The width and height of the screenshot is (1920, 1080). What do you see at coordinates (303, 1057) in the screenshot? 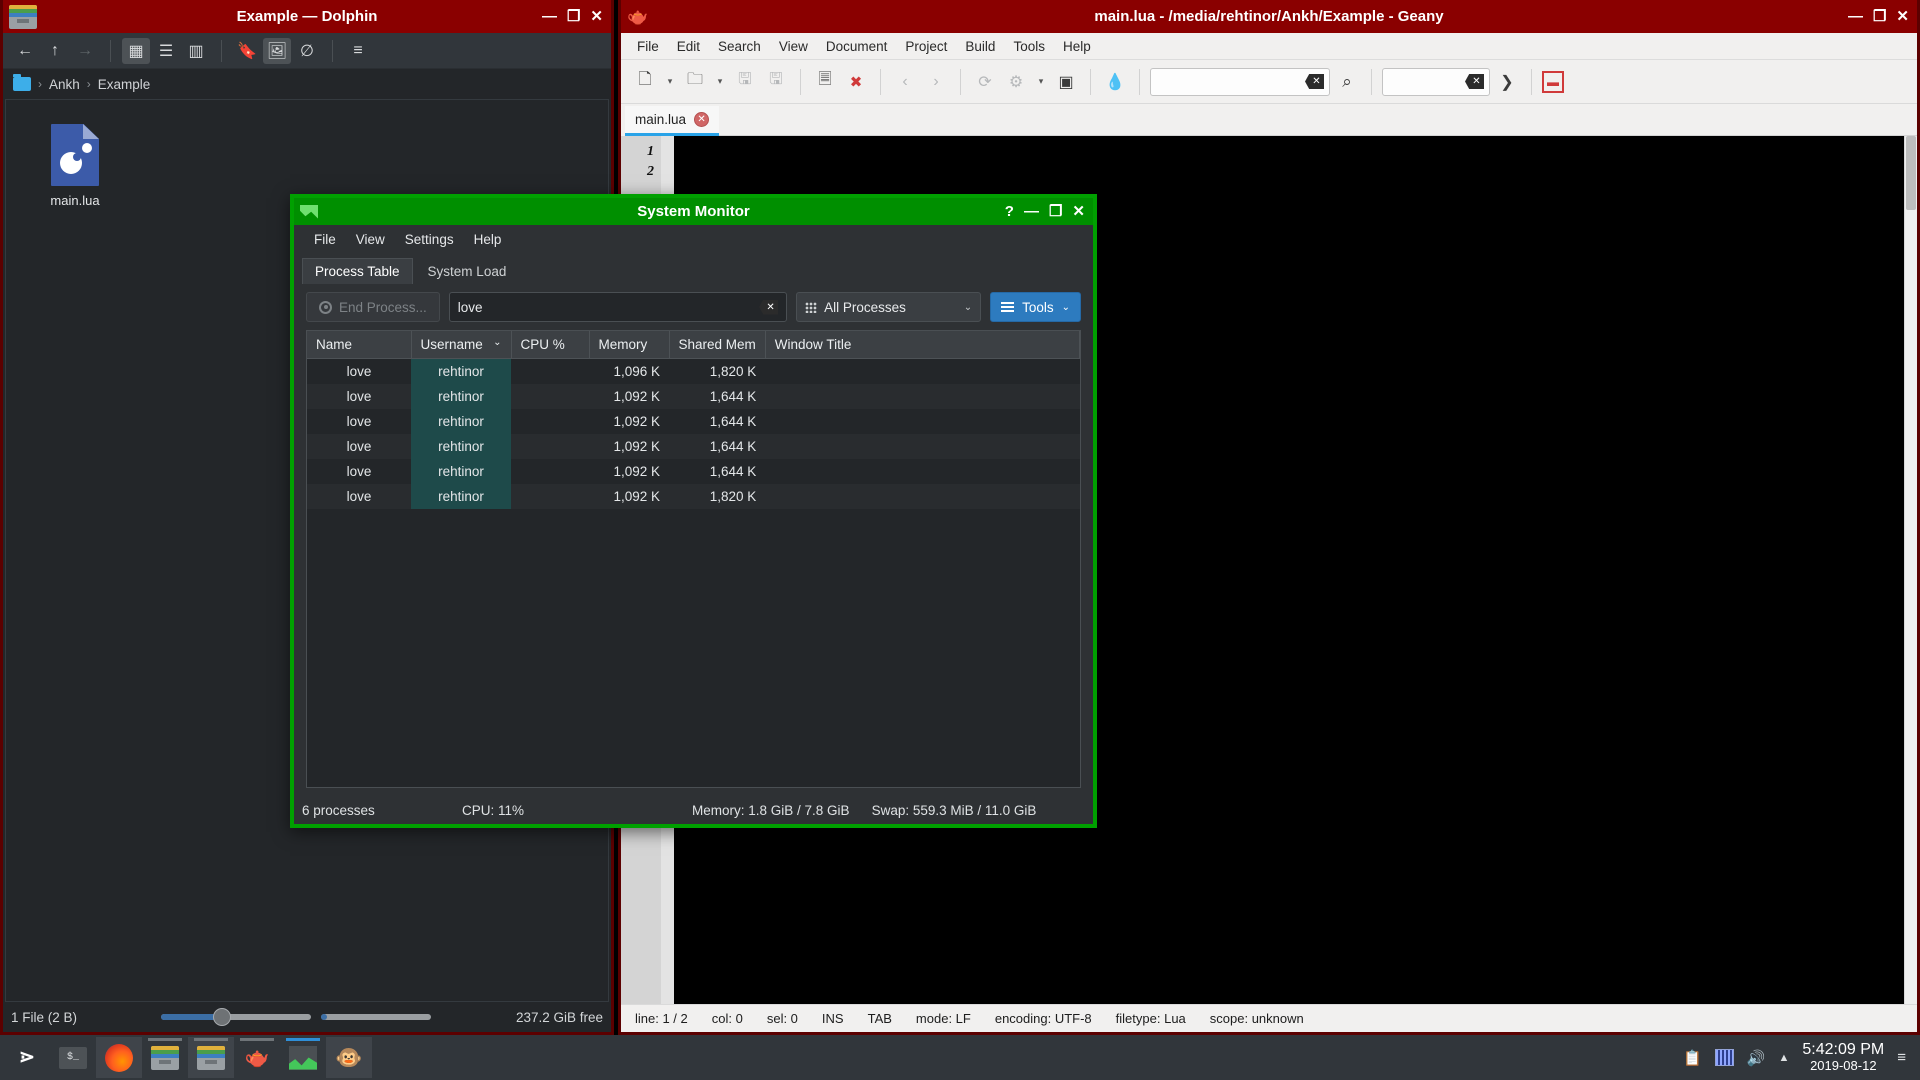
I see `taskbar-item-system-monitor` at bounding box center [303, 1057].